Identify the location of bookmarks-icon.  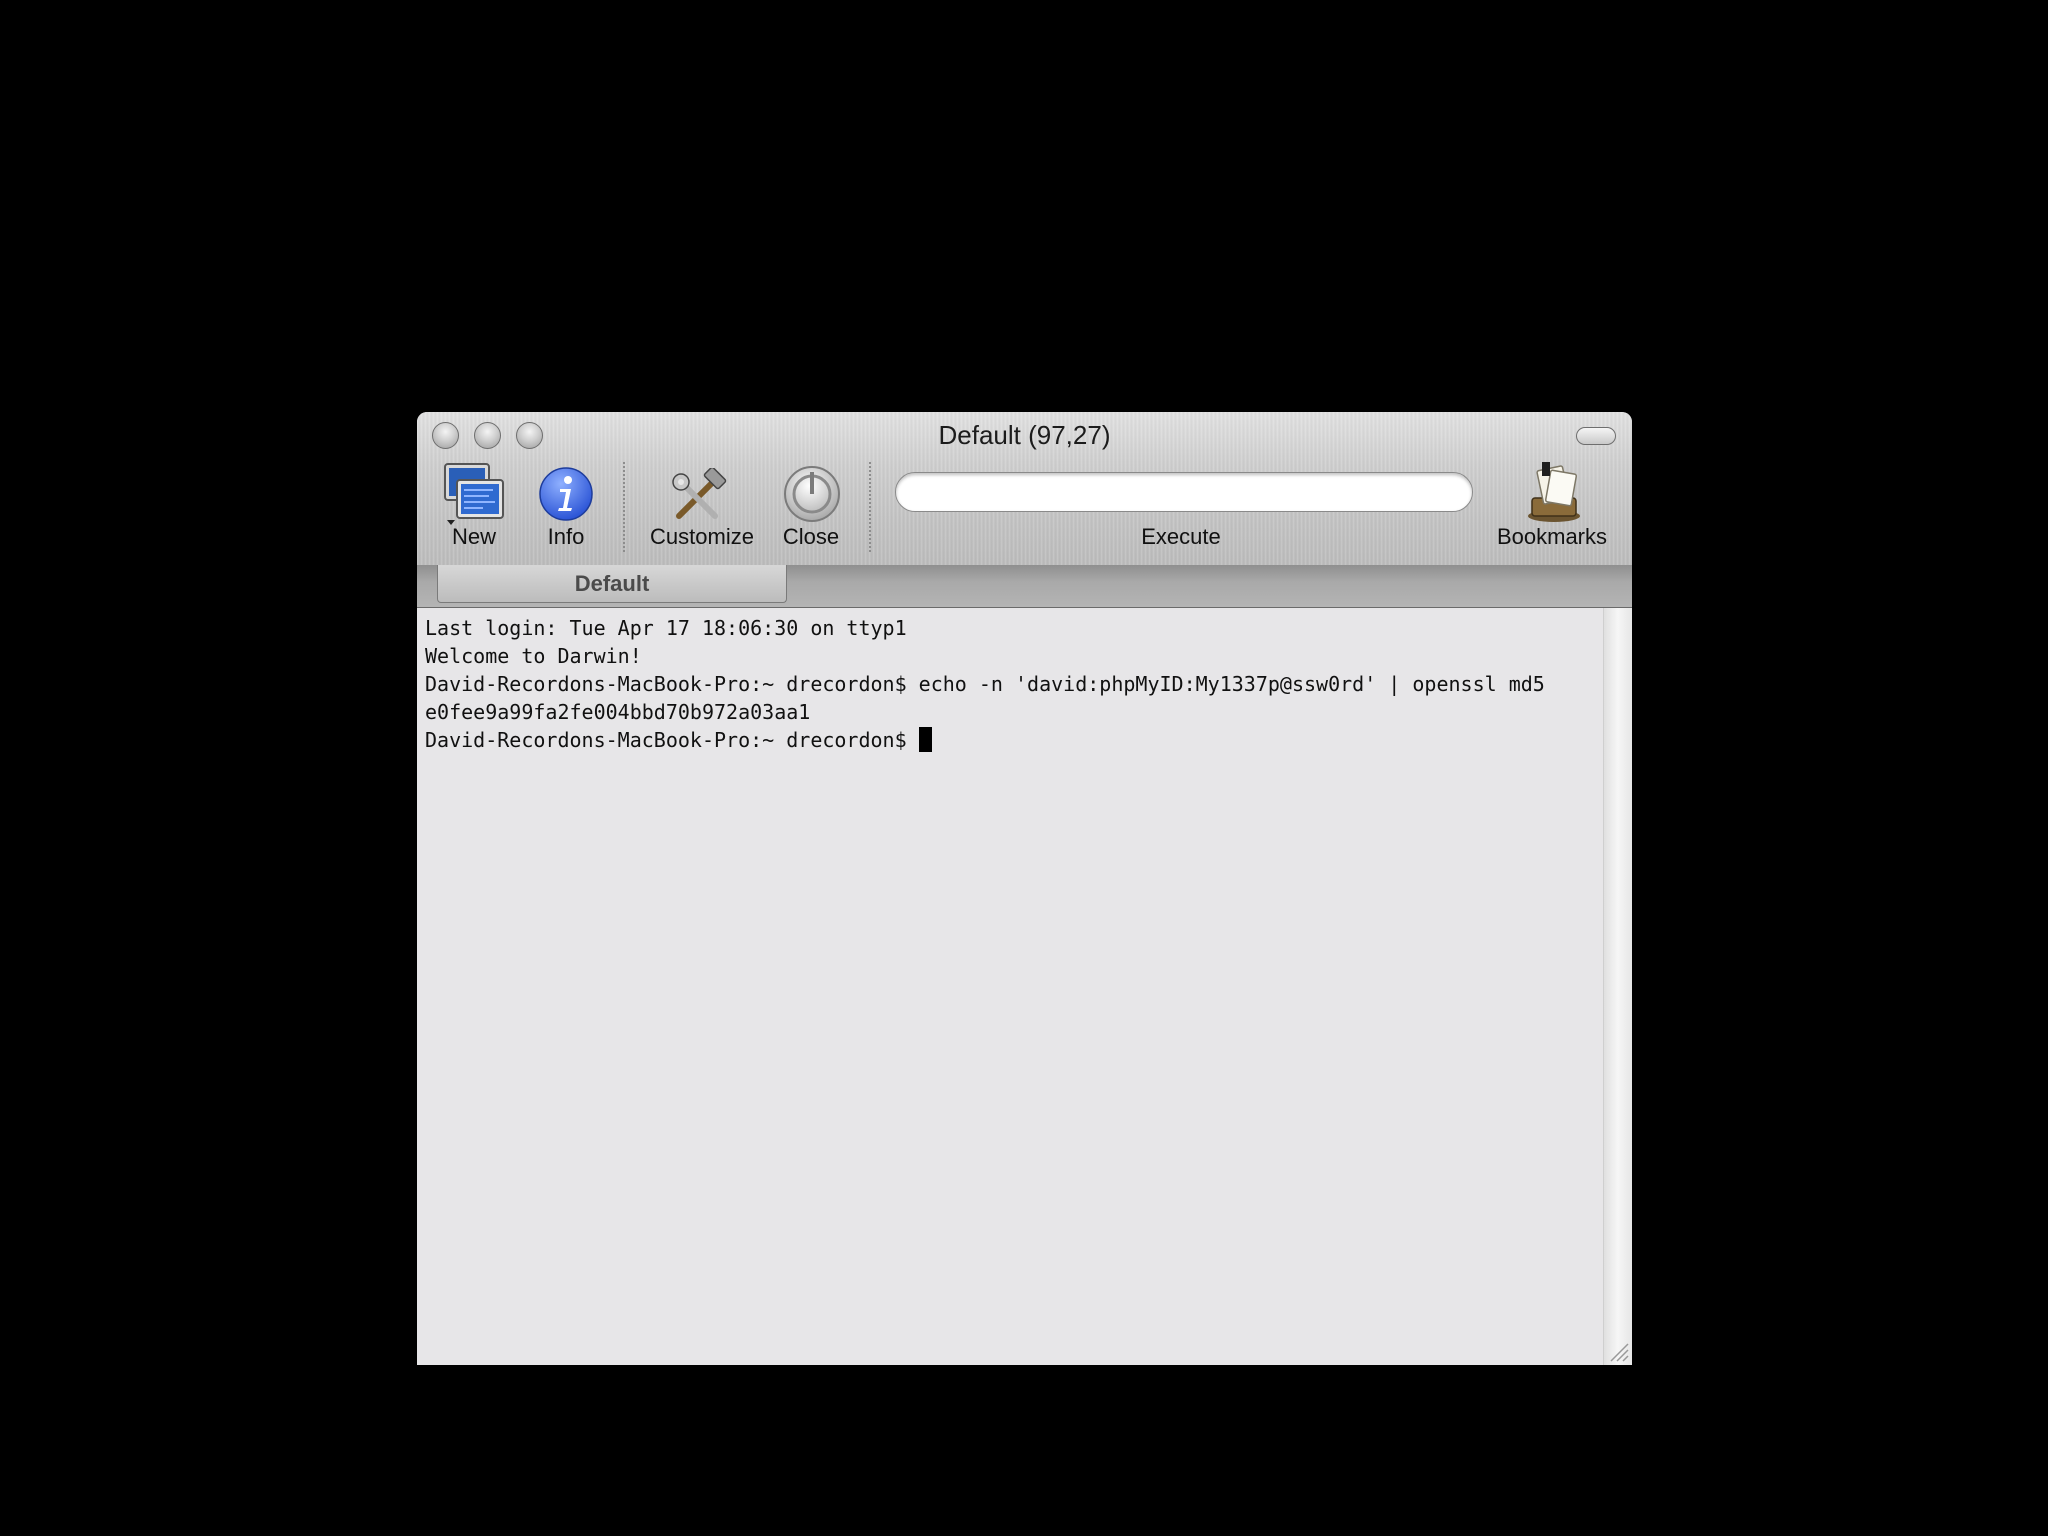
(1554, 492).